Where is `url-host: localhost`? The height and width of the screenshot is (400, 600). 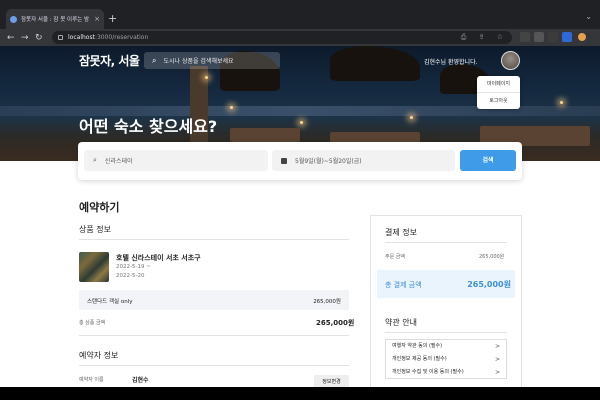
url-host: localhost is located at coordinates (81, 37).